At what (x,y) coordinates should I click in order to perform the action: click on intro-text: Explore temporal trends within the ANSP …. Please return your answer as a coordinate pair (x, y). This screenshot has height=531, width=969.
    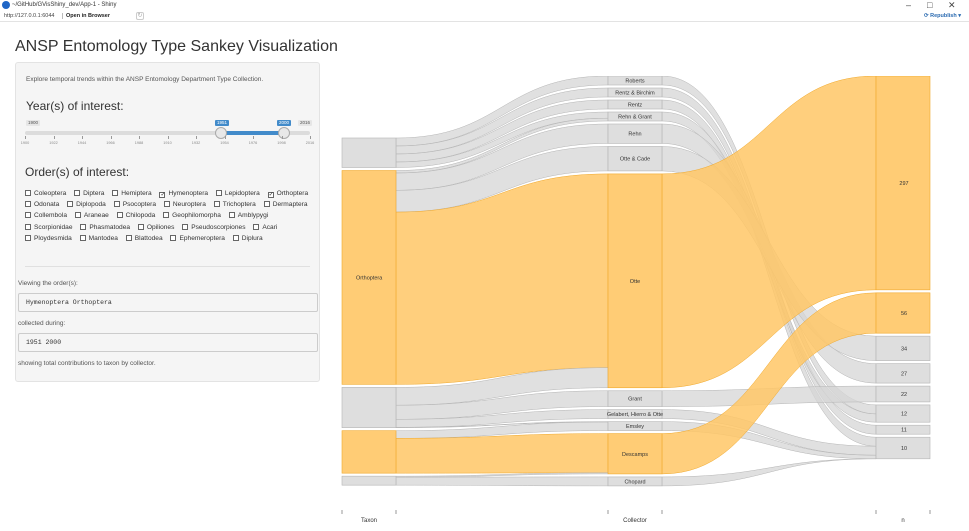
    Looking at the image, I should click on (145, 79).